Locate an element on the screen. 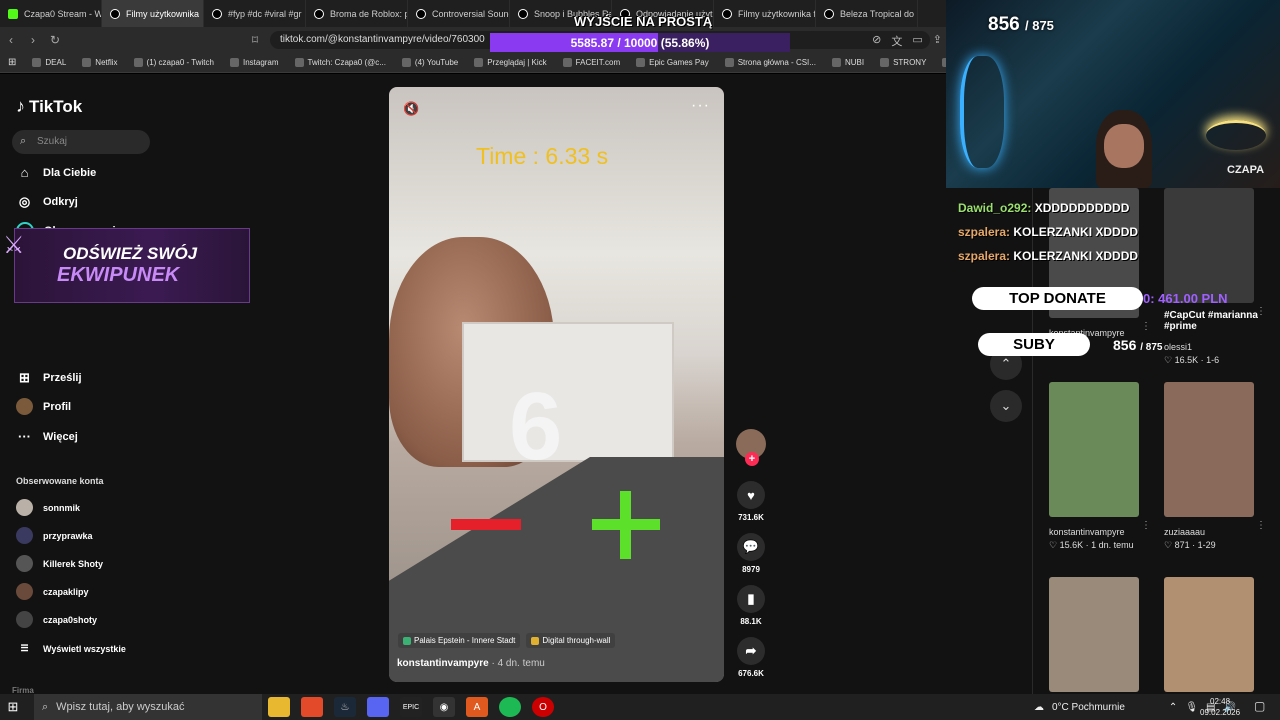 The height and width of the screenshot is (720, 1280). more-options-icon: ··· is located at coordinates (700, 106).